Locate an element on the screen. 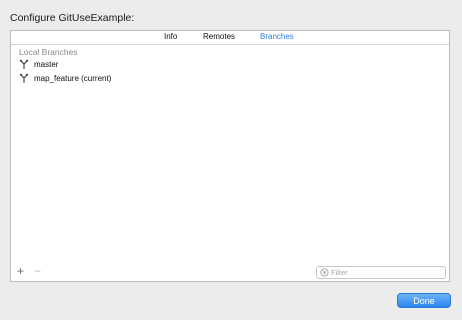 The width and height of the screenshot is (462, 320). dialog-title: Configure GitUseExample: is located at coordinates (72, 18).